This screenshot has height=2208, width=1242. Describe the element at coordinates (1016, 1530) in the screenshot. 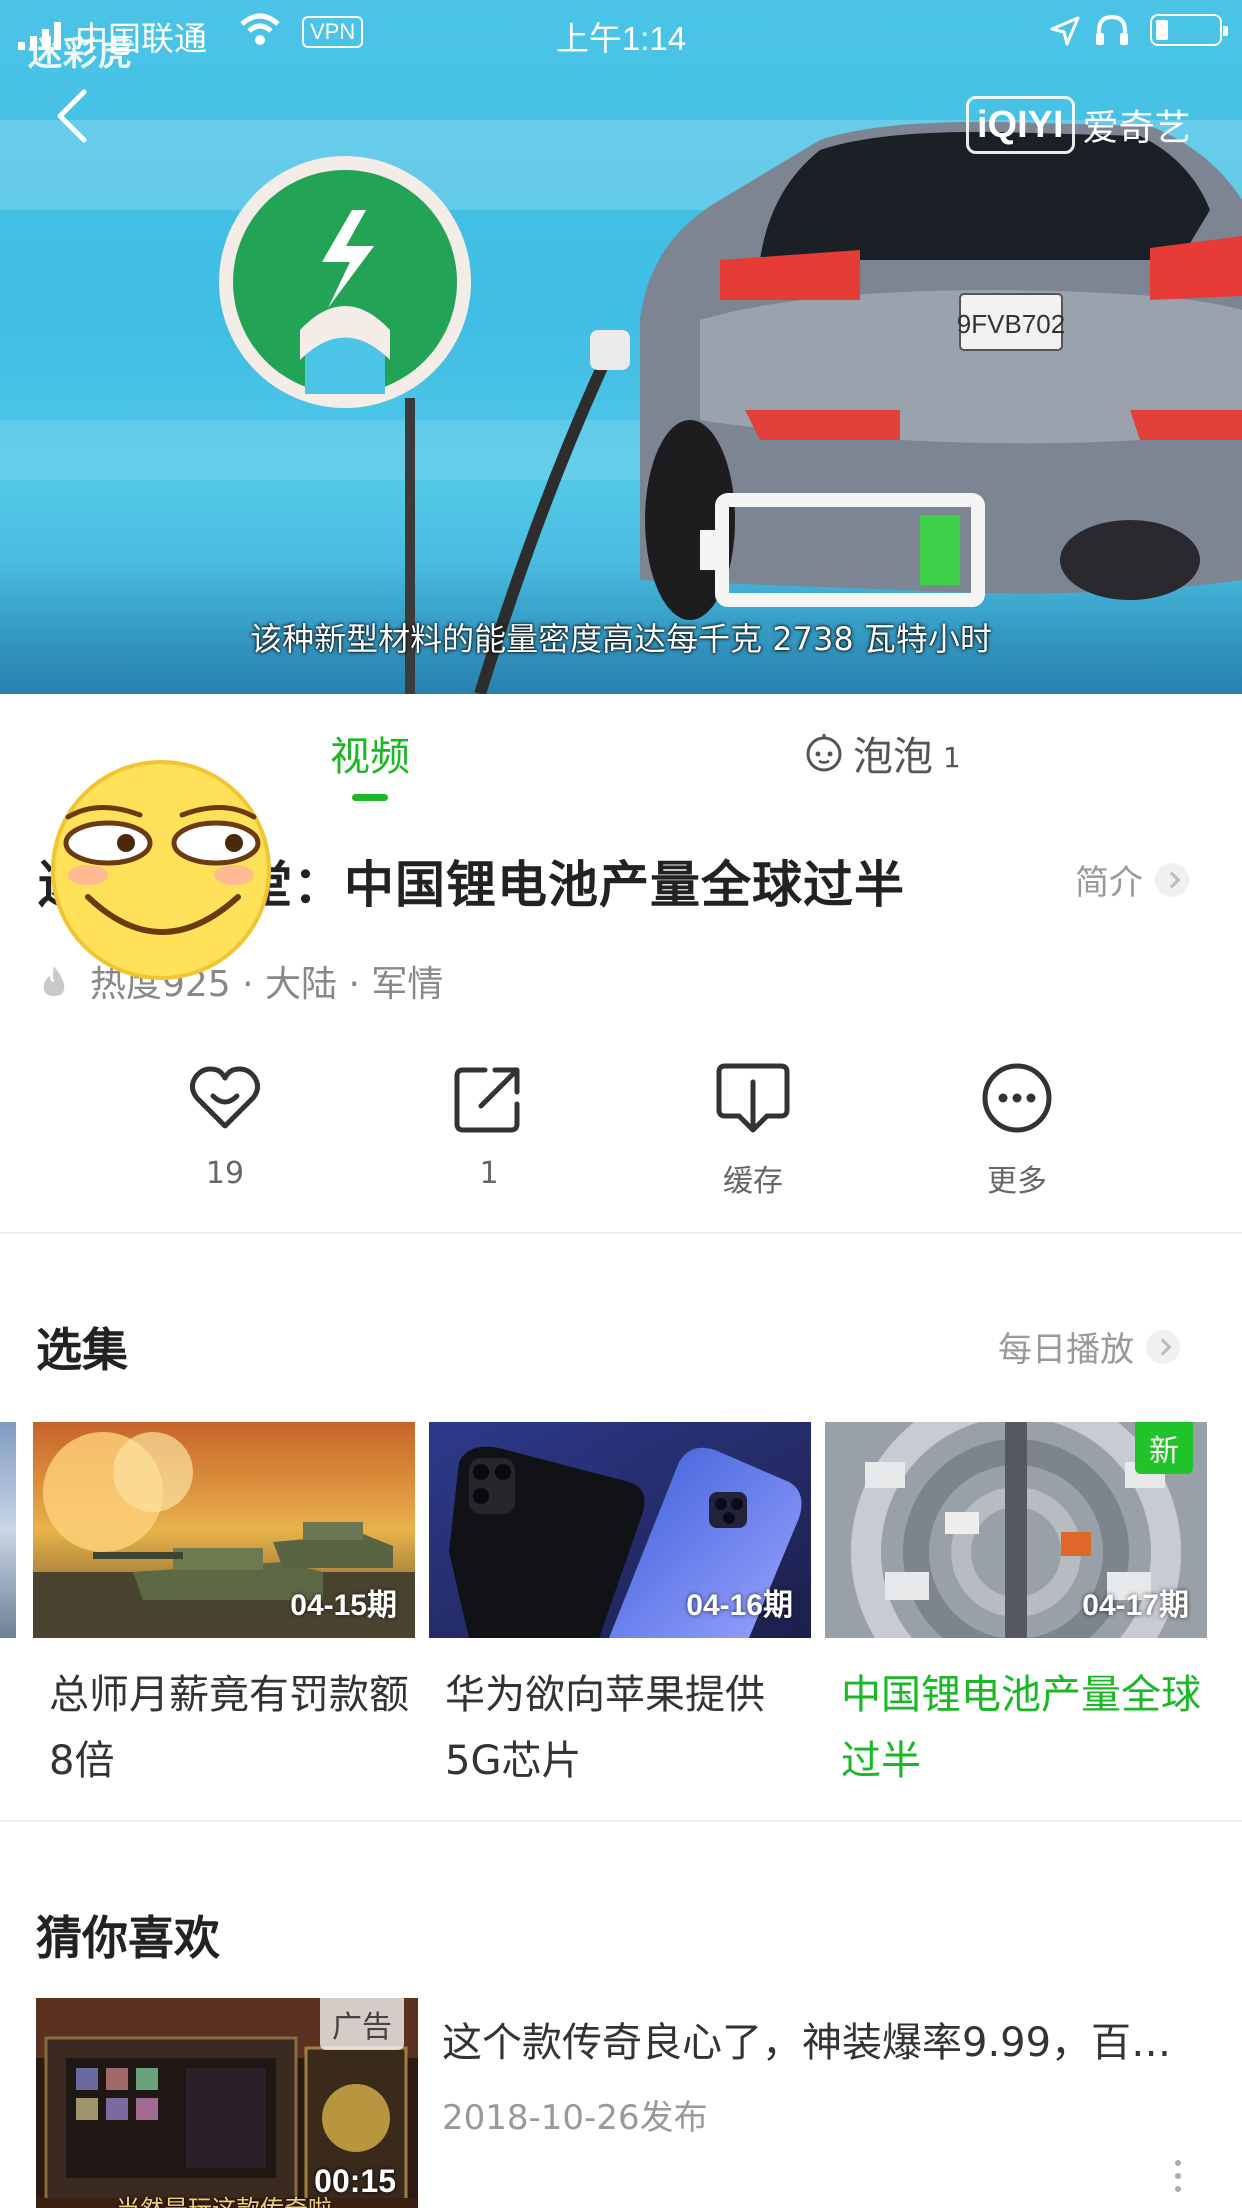

I see `episode-thumbnail: 新 04-17期` at that location.